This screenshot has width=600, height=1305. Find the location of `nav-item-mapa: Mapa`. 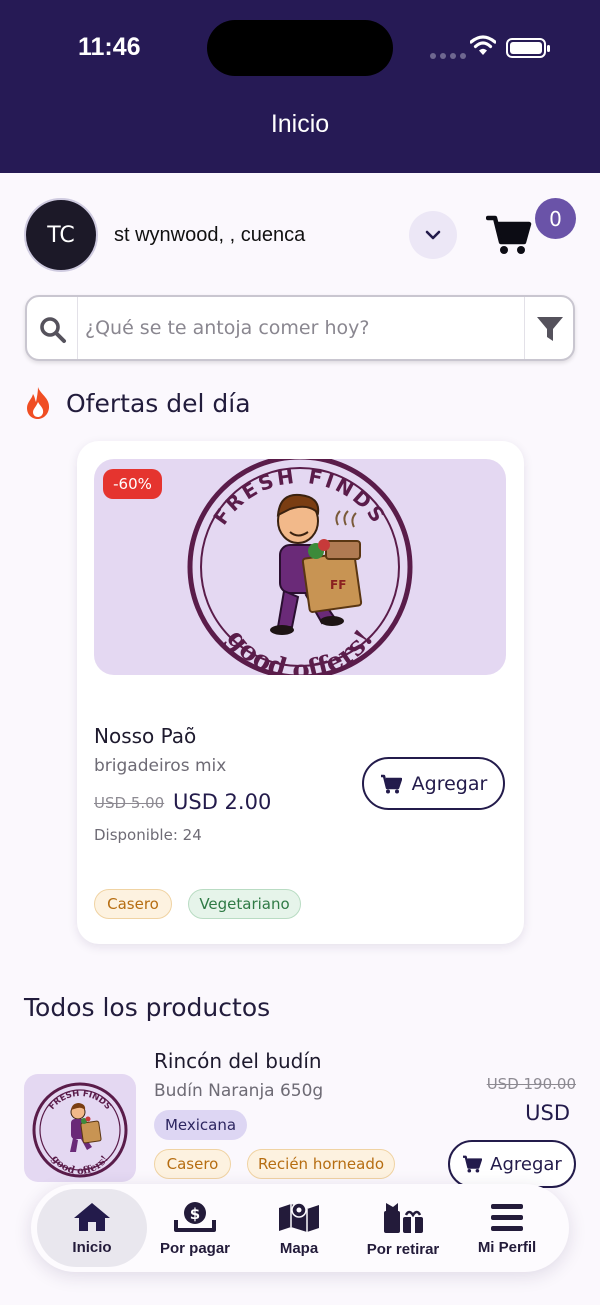

nav-item-mapa: Mapa is located at coordinates (299, 1228).